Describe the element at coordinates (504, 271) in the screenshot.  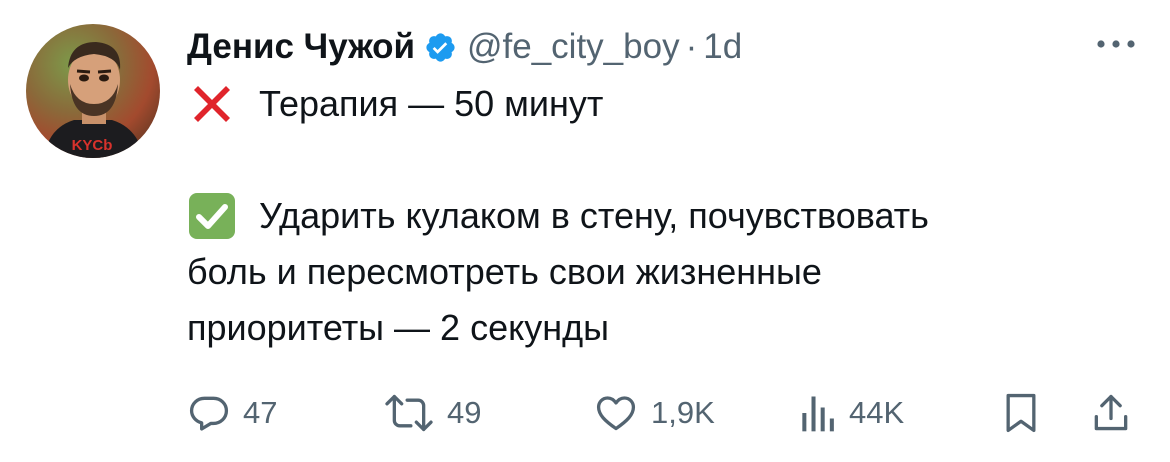
I see `tweet-text-line: боль и пересмотреть свои жизненные` at that location.